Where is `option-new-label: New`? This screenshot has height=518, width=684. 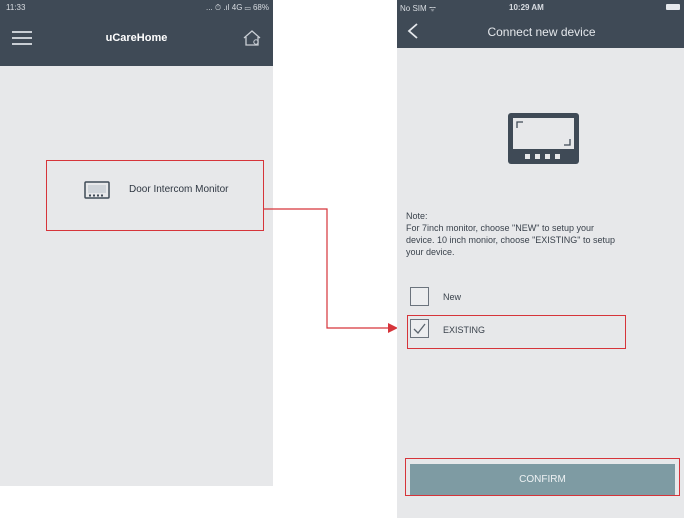 option-new-label: New is located at coordinates (452, 297).